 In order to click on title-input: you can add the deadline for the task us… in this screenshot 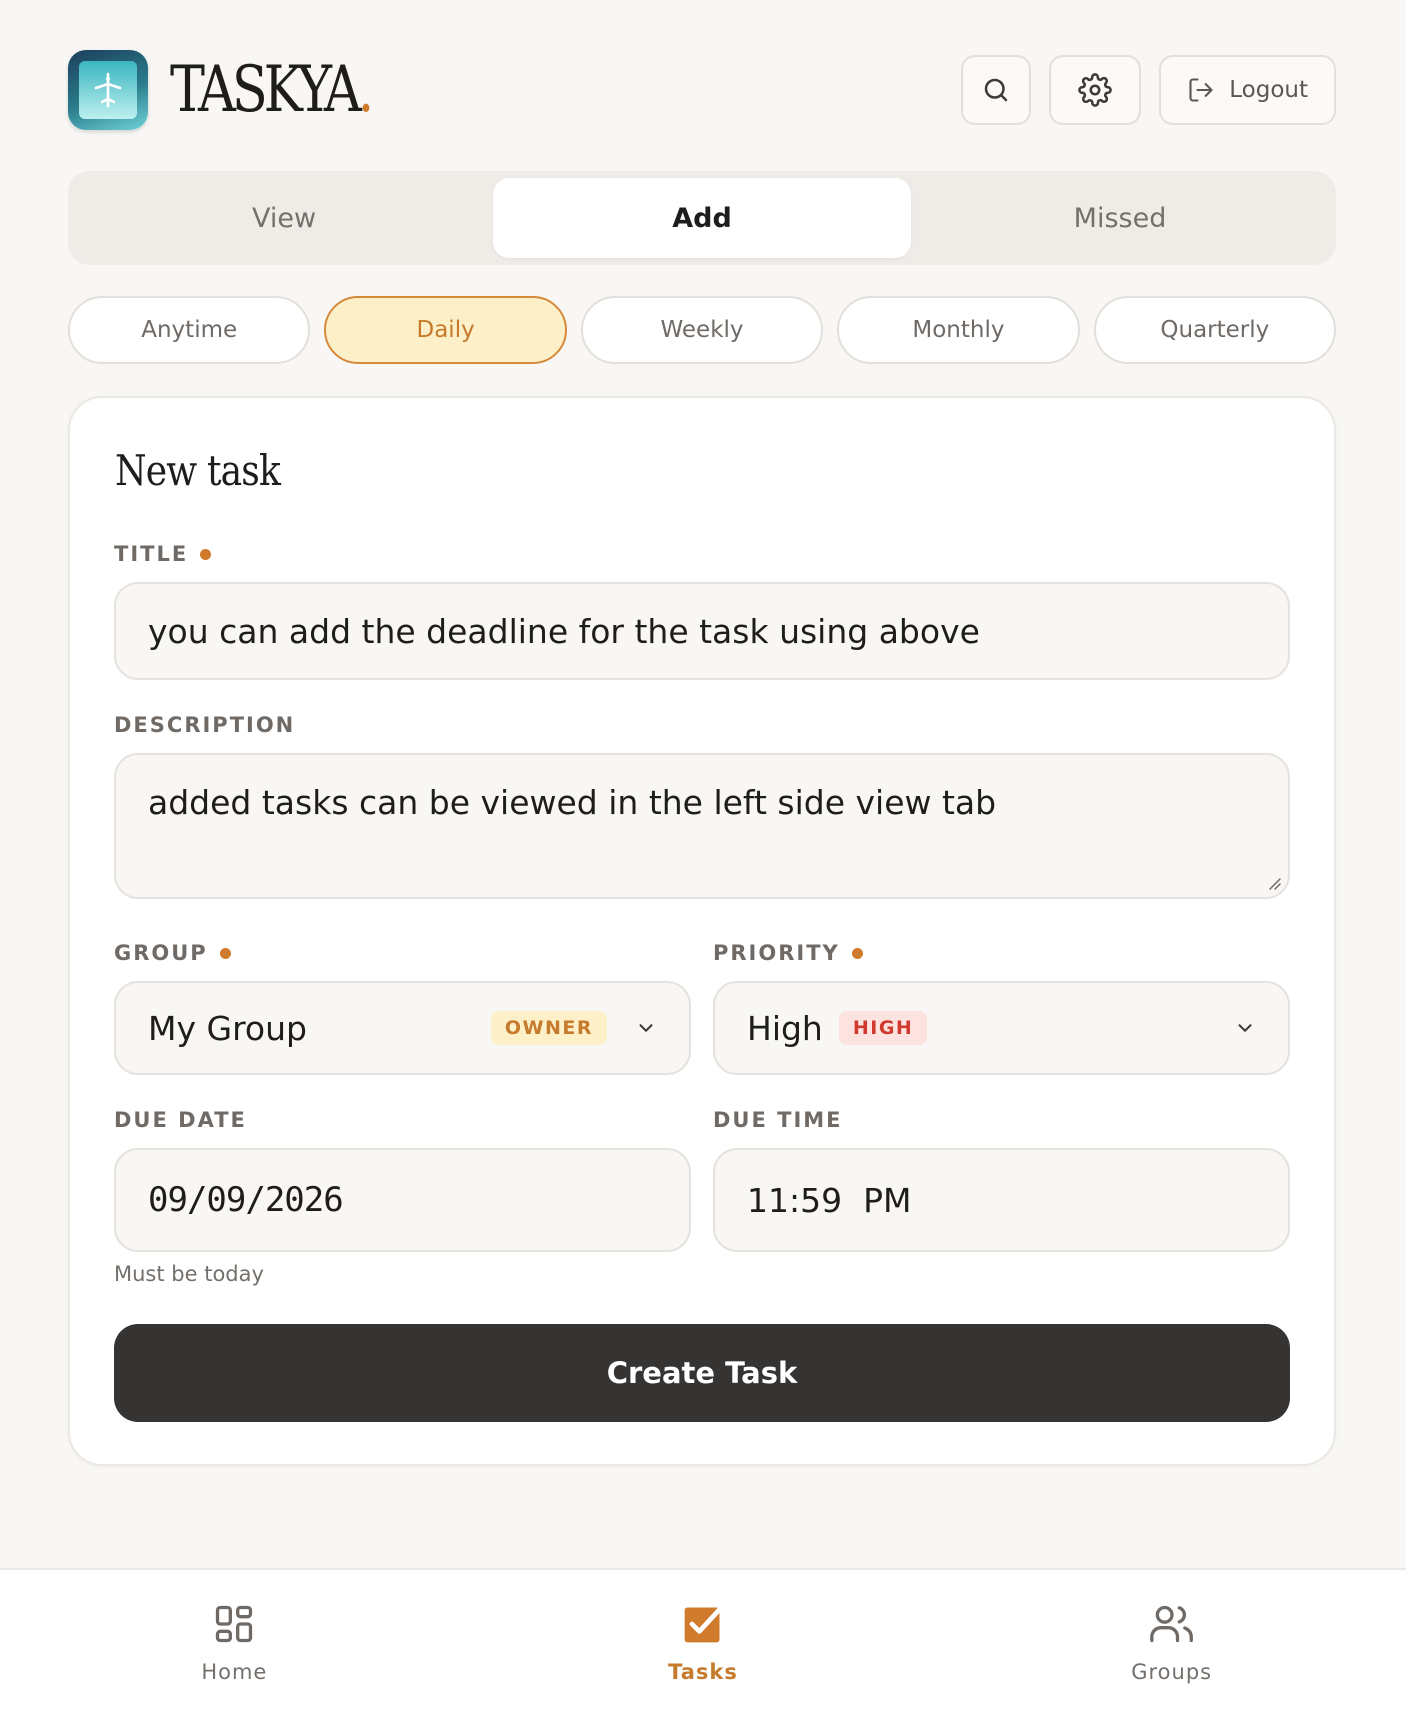, I will do `click(702, 631)`.